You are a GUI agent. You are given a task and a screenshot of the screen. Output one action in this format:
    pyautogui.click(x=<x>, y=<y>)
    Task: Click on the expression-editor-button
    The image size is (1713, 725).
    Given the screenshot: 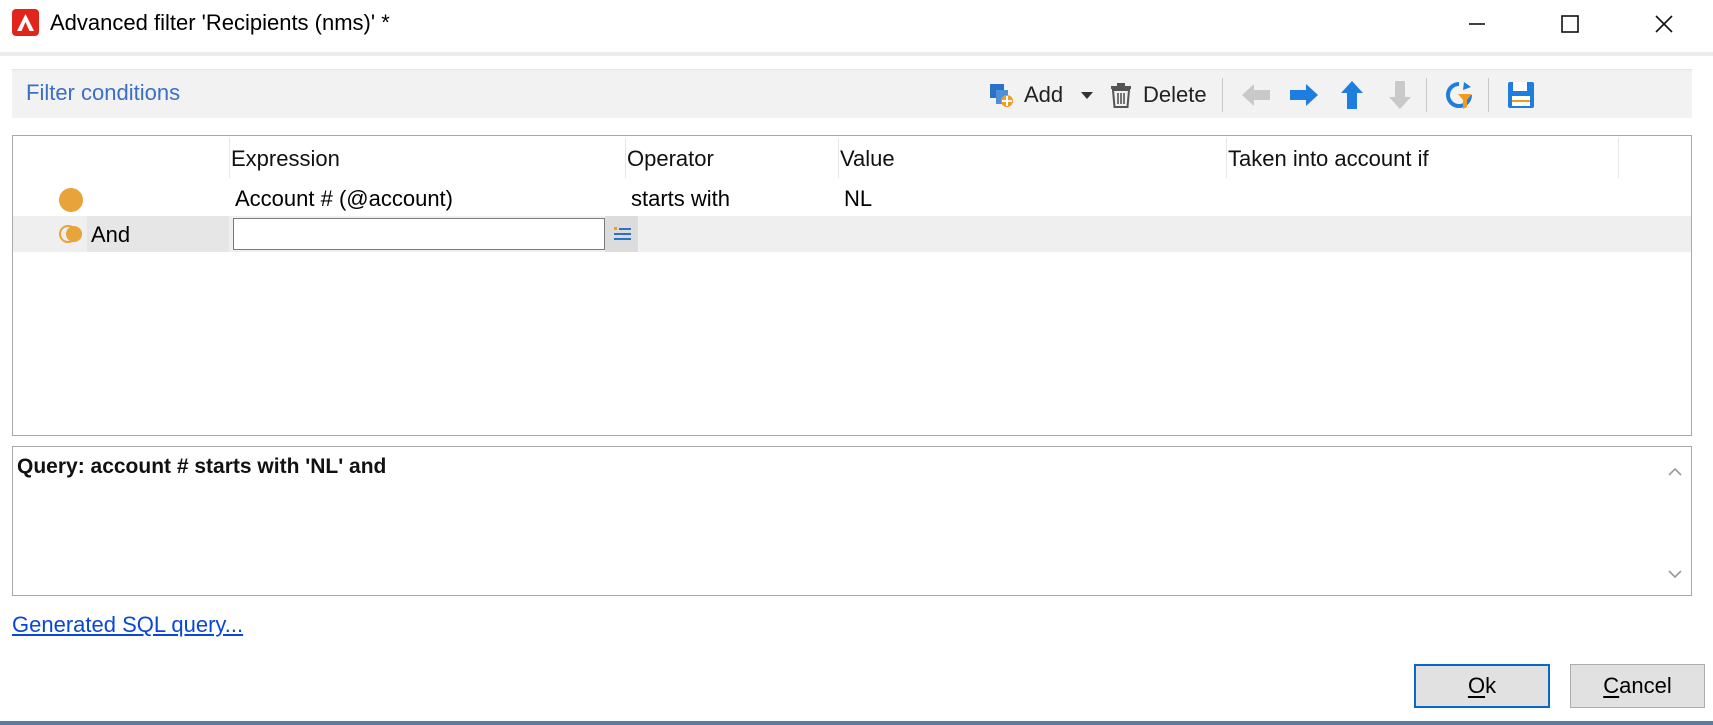 What is the action you would take?
    pyautogui.click(x=621, y=234)
    